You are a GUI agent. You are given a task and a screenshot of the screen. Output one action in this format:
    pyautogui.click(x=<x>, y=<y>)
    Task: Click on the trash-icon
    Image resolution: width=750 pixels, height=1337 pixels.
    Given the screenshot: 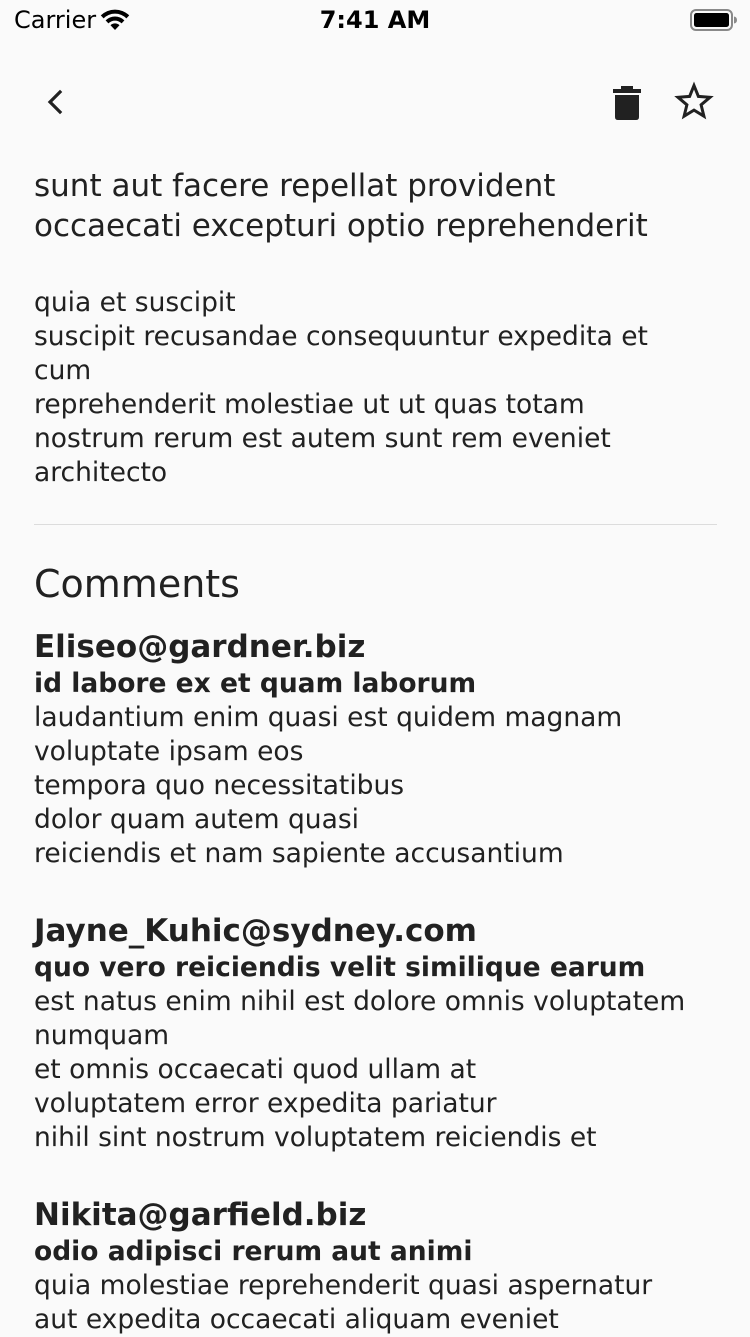 What is the action you would take?
    pyautogui.click(x=627, y=103)
    